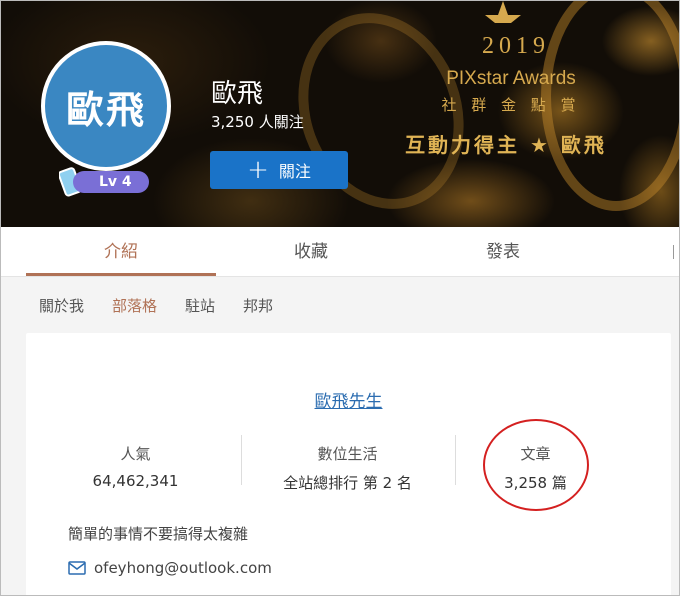  Describe the element at coordinates (347, 483) in the screenshot. I see `stat-value: 全站總排行 第 2 名` at that location.